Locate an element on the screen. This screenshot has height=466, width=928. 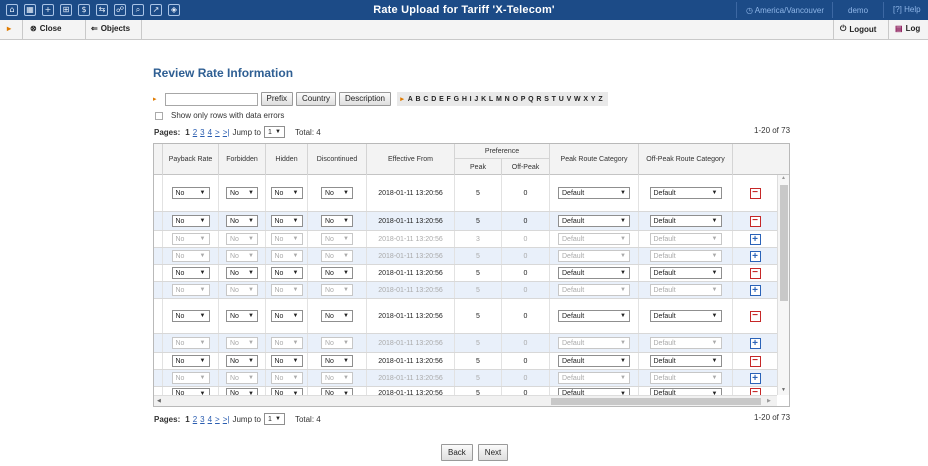
help-link: [?] Help is located at coordinates (907, 9).